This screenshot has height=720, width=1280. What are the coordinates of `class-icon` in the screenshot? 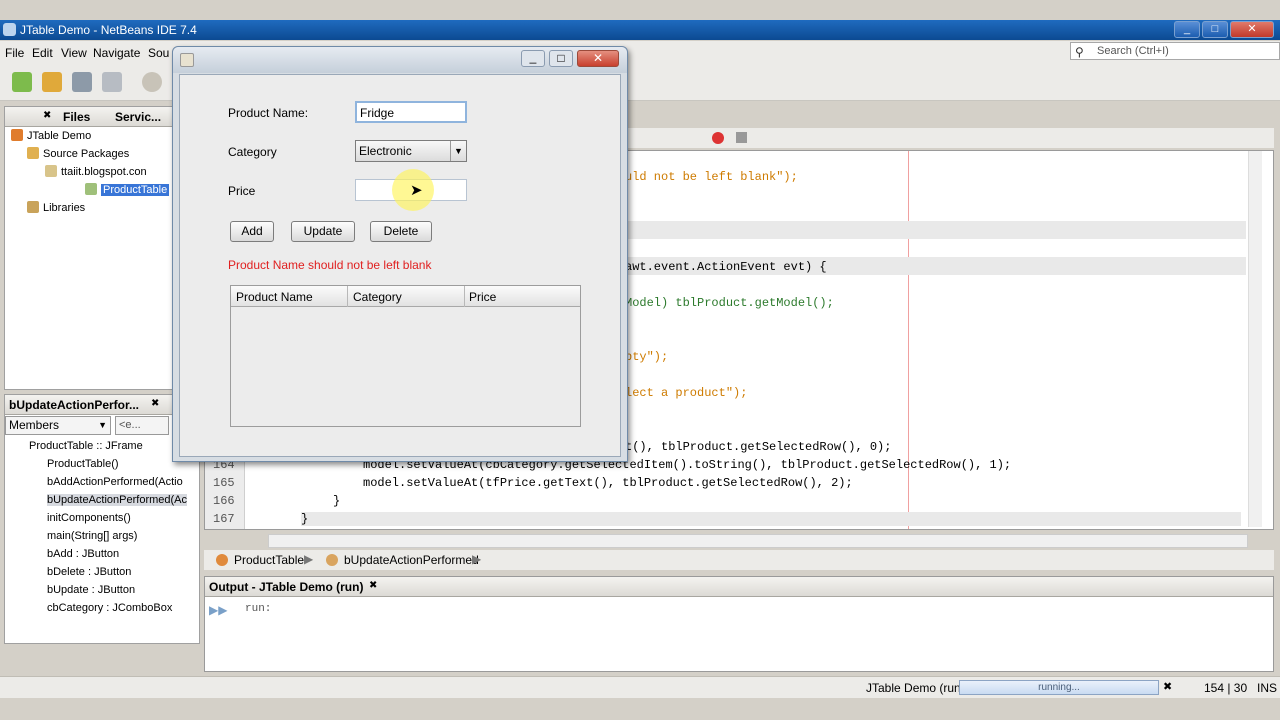 It's located at (222, 560).